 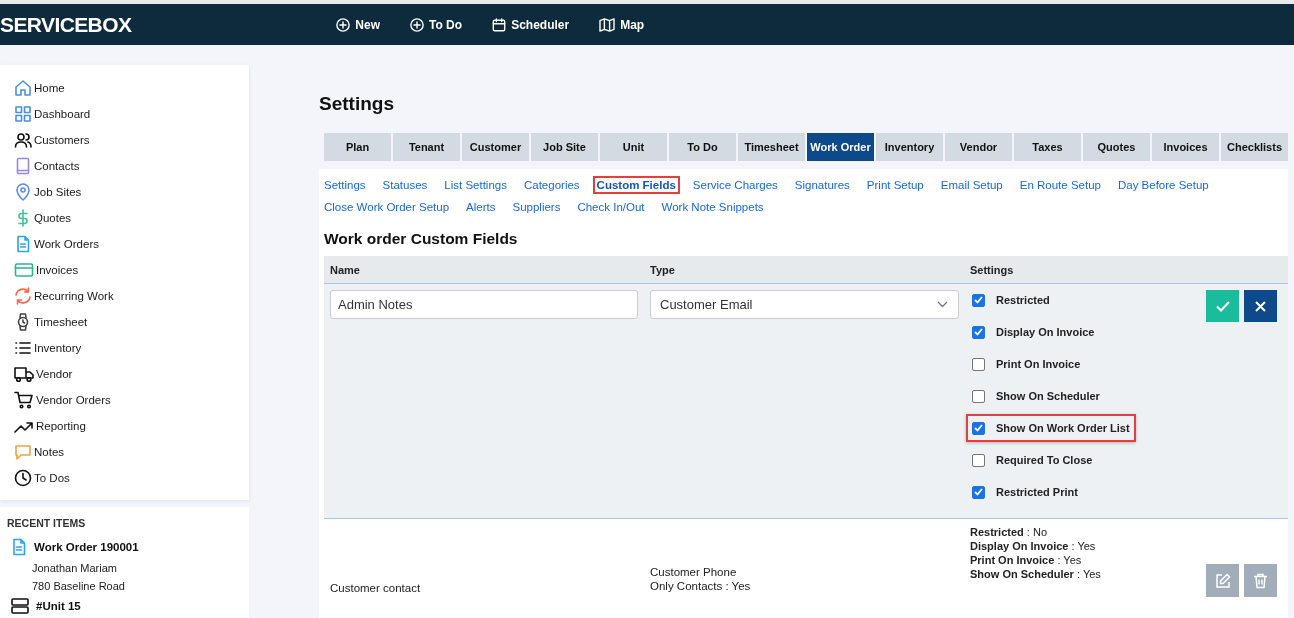 I want to click on map-icon, so click(x=607, y=24).